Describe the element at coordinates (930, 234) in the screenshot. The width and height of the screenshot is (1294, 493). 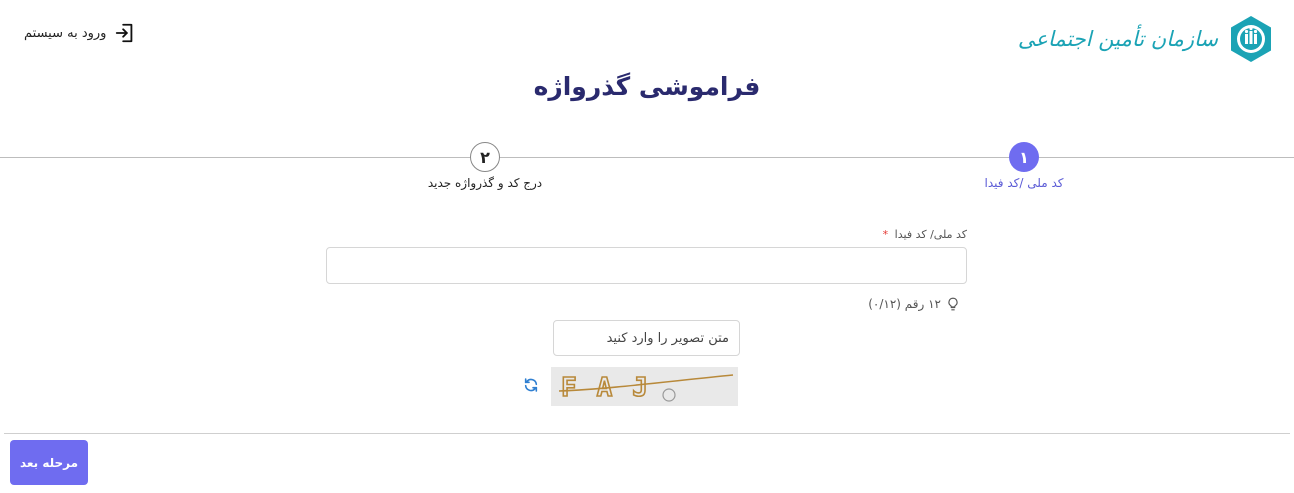
I see `national-code-label-text: کد ملی/ کد فیدا` at that location.